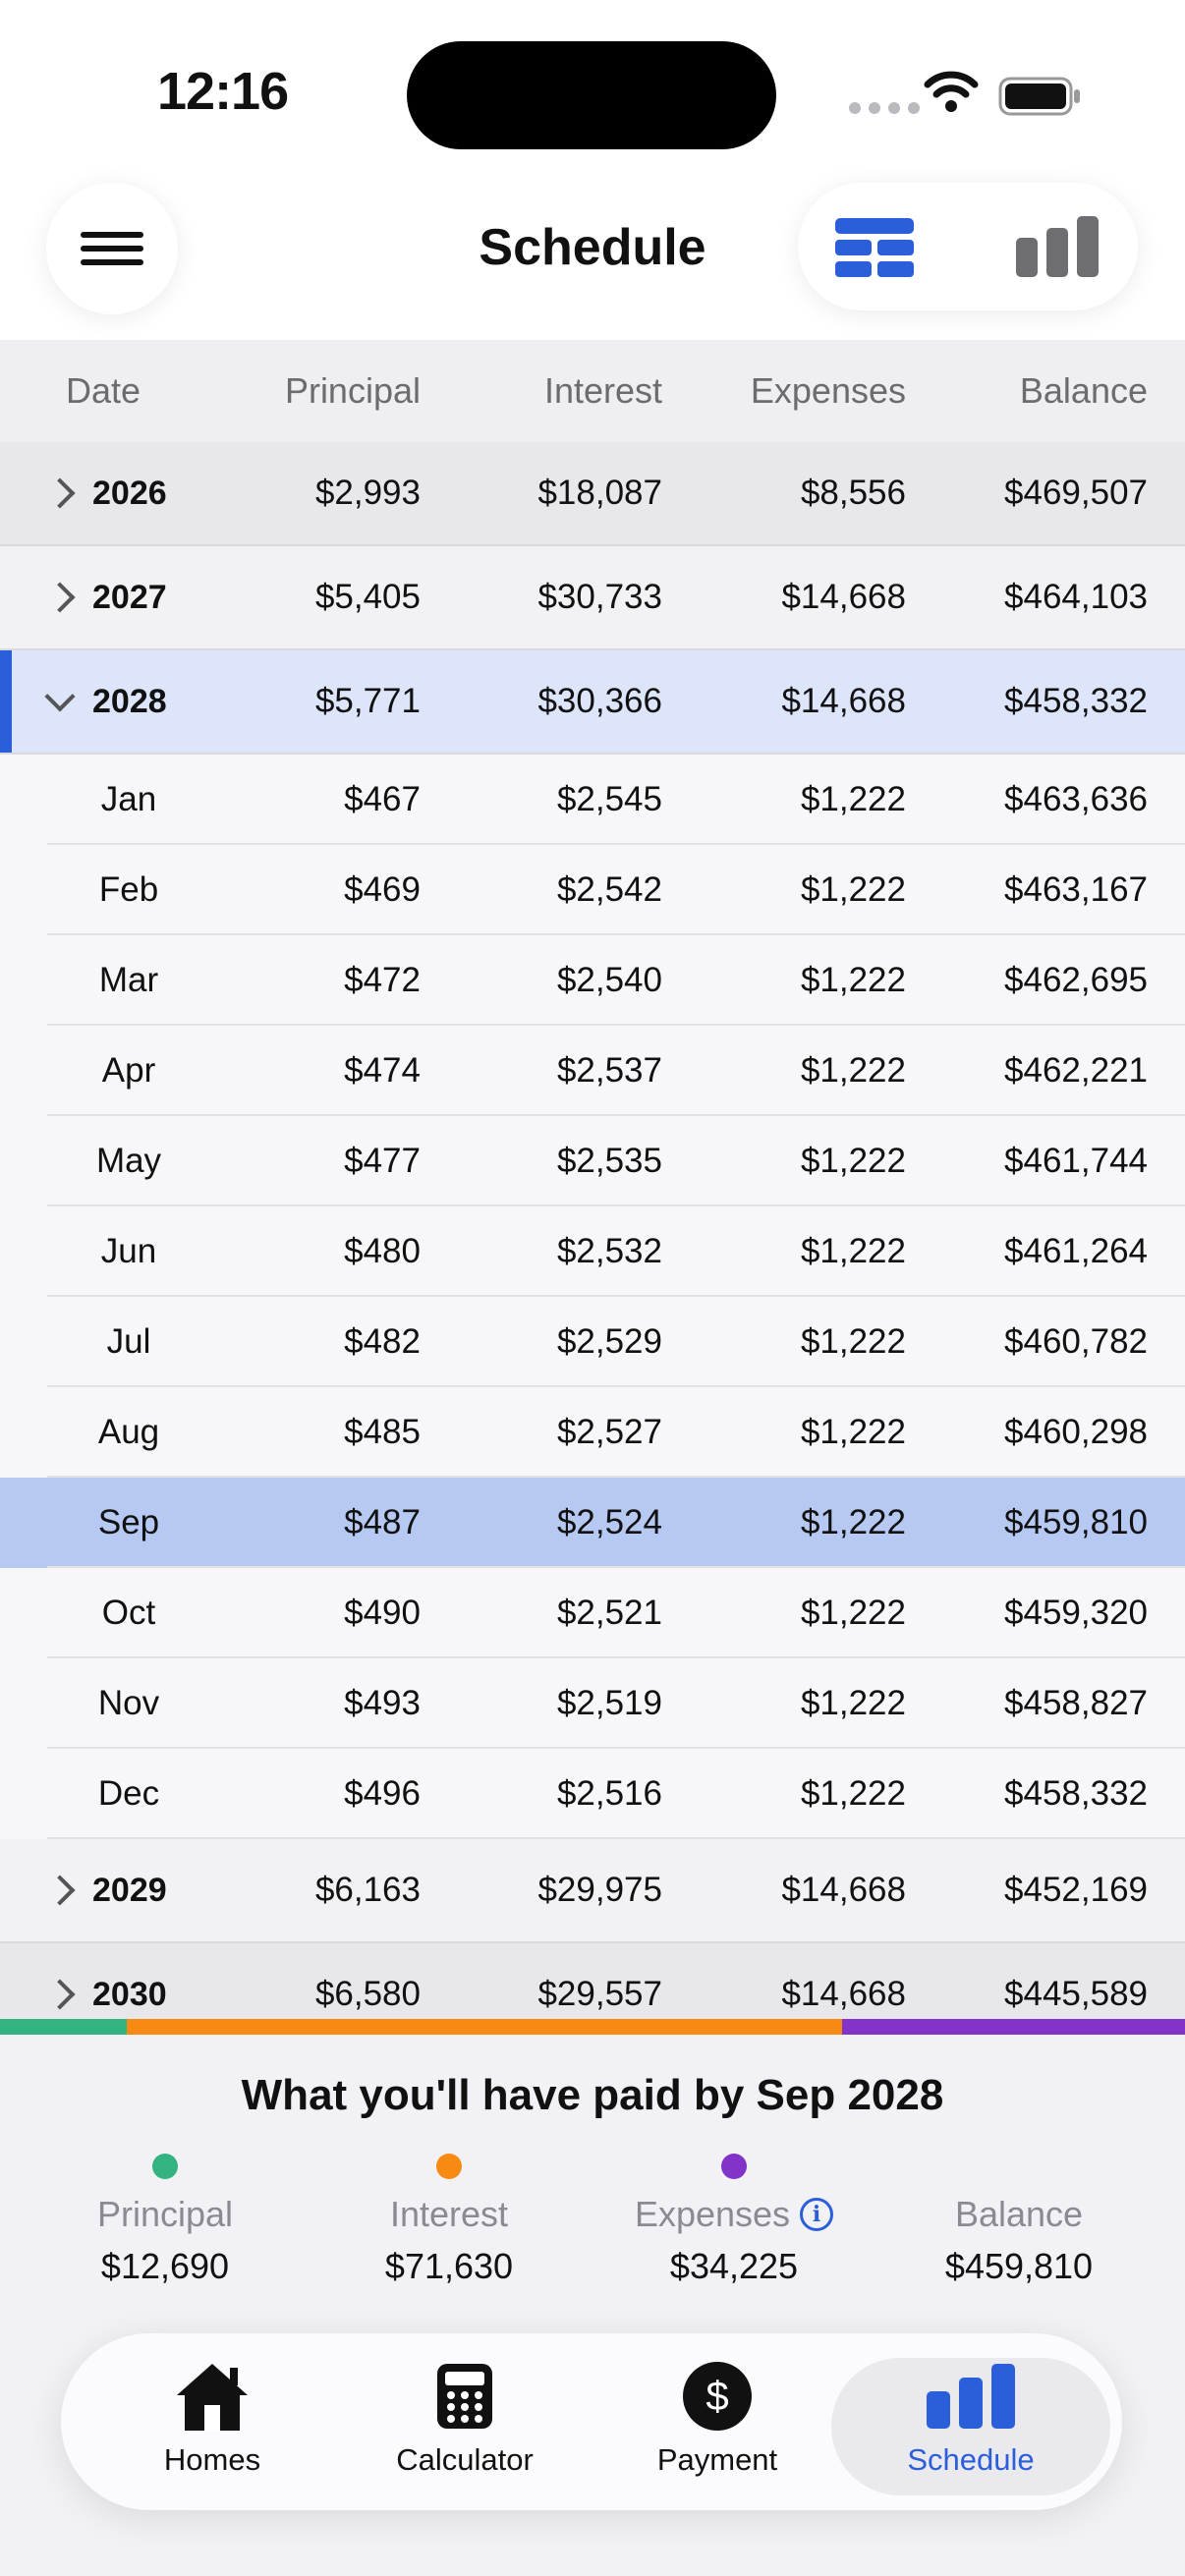 The image size is (1185, 2576). I want to click on cell-interest: $2,519, so click(609, 1703).